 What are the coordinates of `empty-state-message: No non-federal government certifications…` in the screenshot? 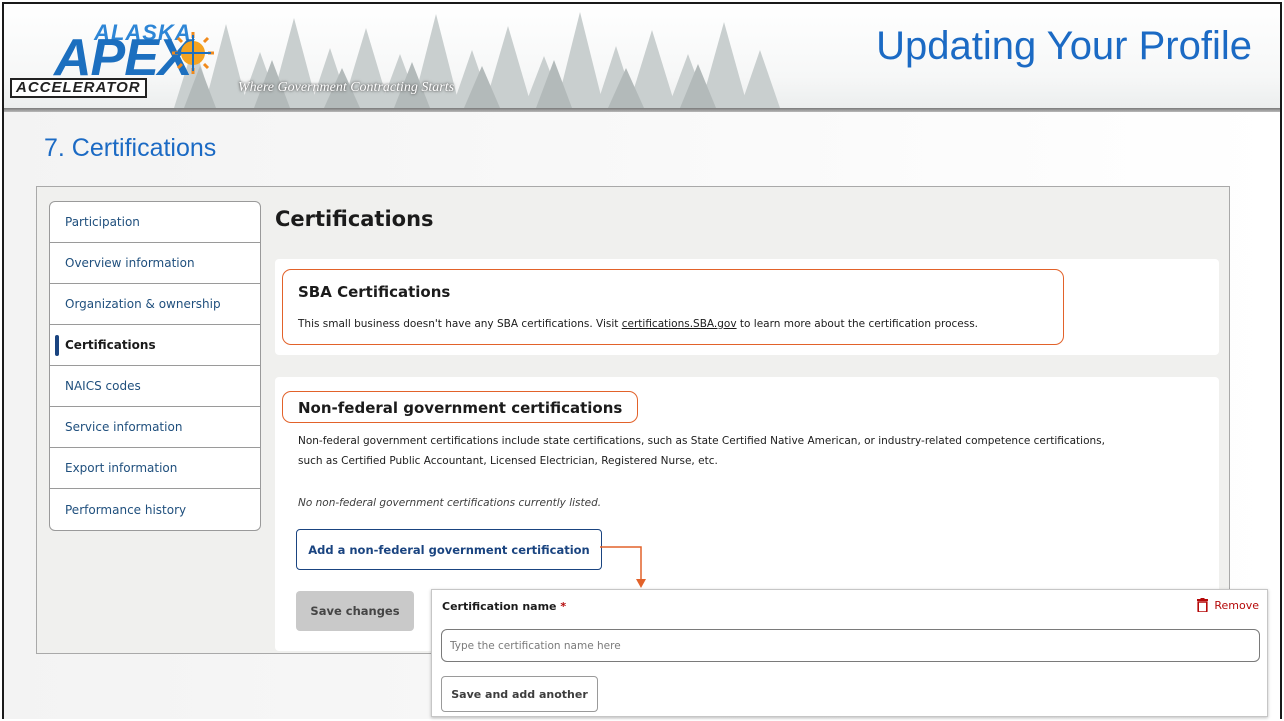 It's located at (450, 503).